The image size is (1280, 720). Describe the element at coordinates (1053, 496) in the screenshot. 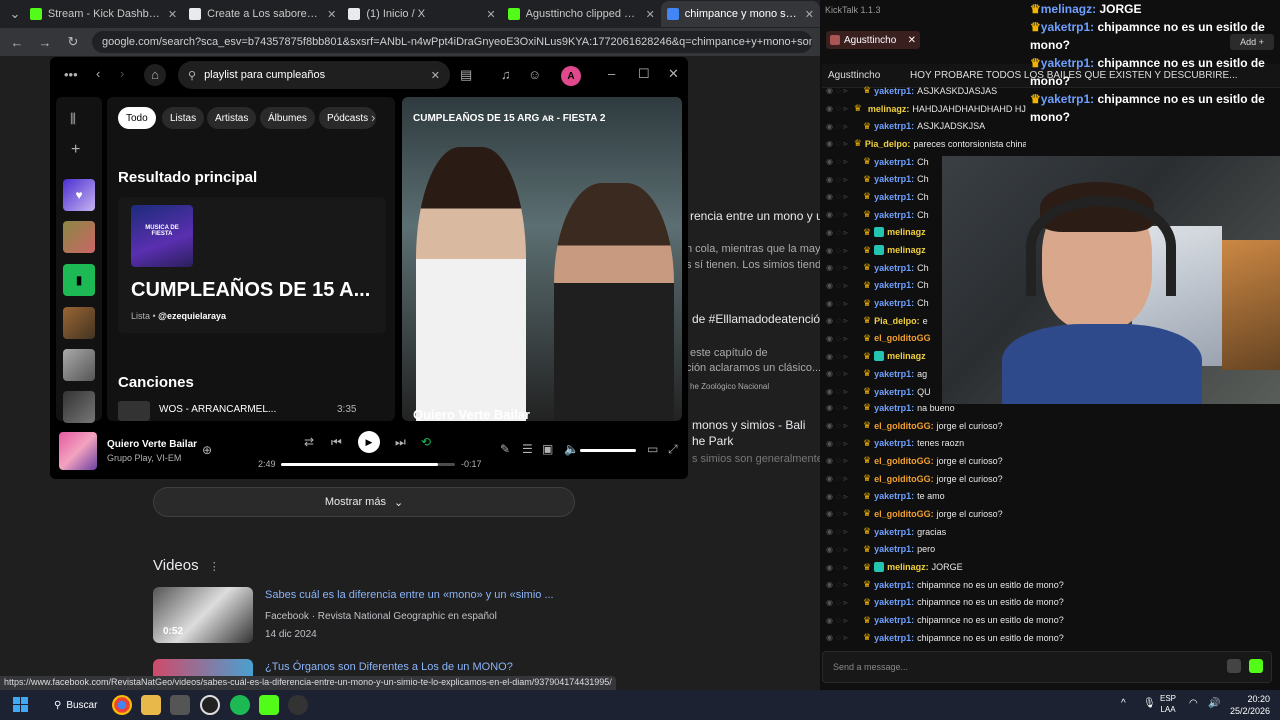

I see `chat-message: ◉◌▹ ♛ yaketrp1: te amo` at that location.